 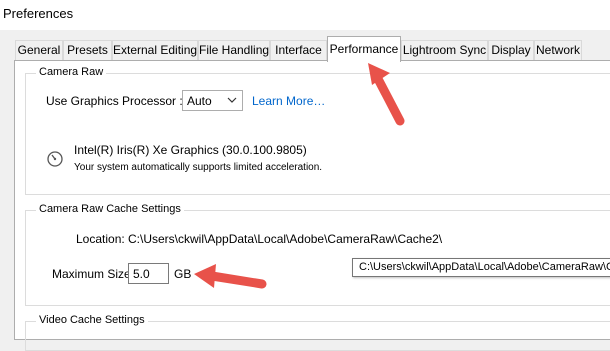 What do you see at coordinates (444, 50) in the screenshot?
I see `tab-lightroom-sync: Lightroom Sync` at bounding box center [444, 50].